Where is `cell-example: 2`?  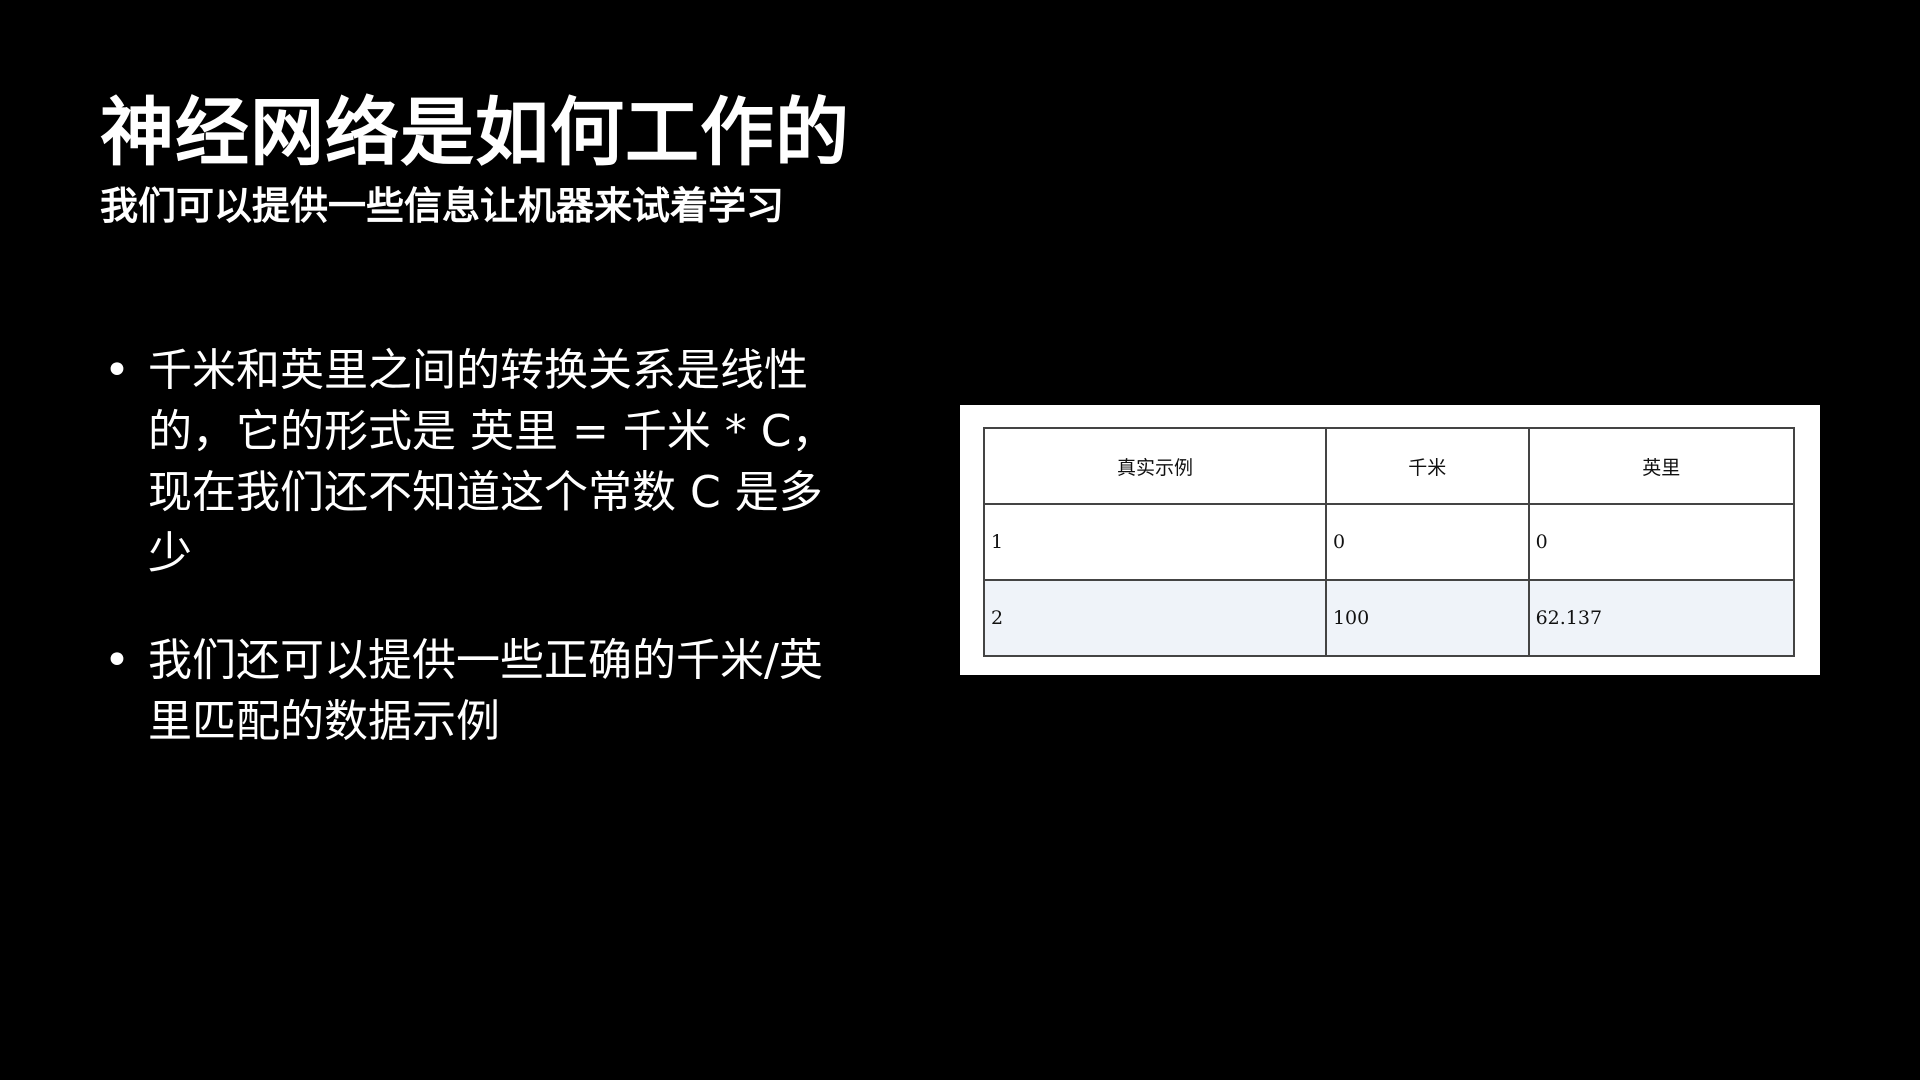
cell-example: 2 is located at coordinates (1155, 618).